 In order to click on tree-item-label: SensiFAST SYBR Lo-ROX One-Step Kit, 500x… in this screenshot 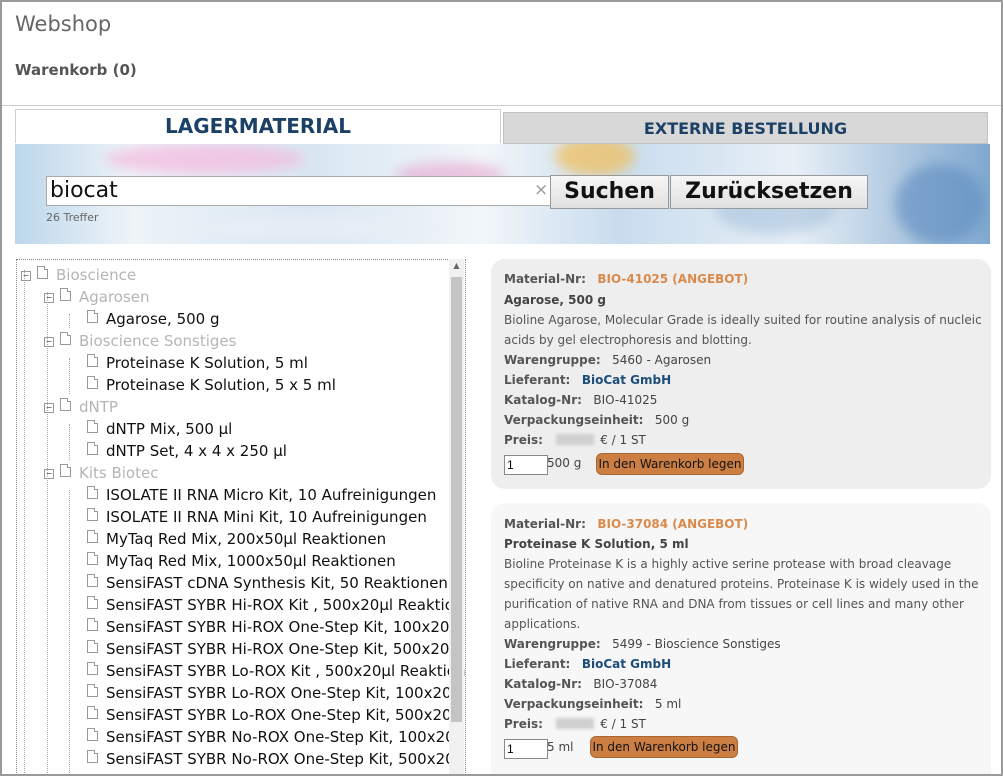, I will do `click(284, 715)`.